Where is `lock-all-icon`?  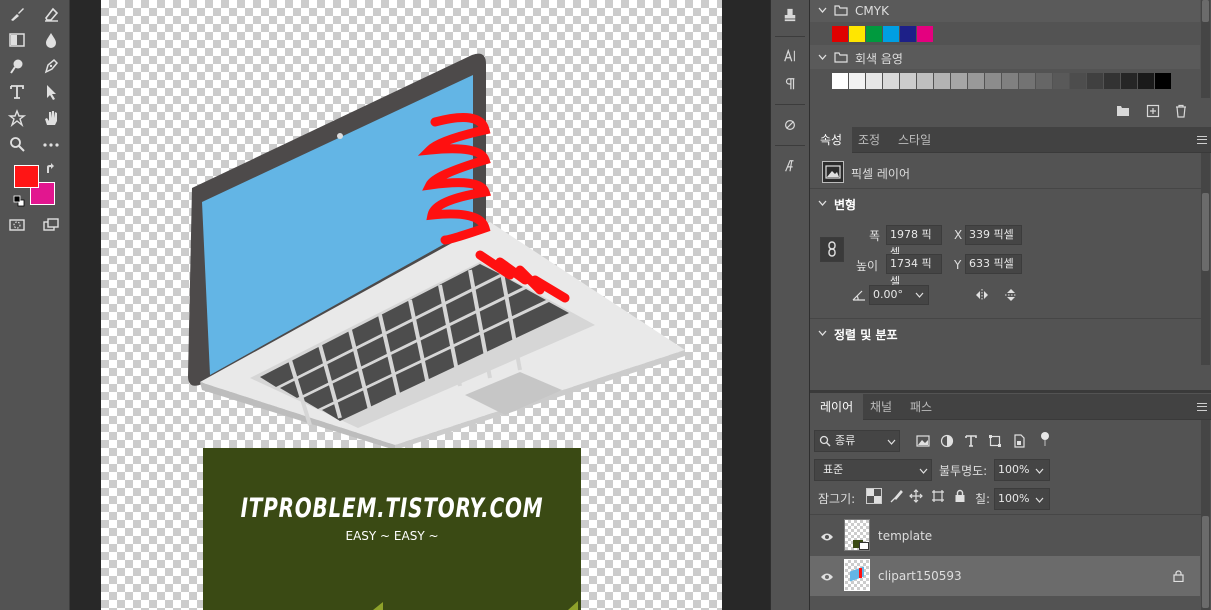
lock-all-icon is located at coordinates (960, 496).